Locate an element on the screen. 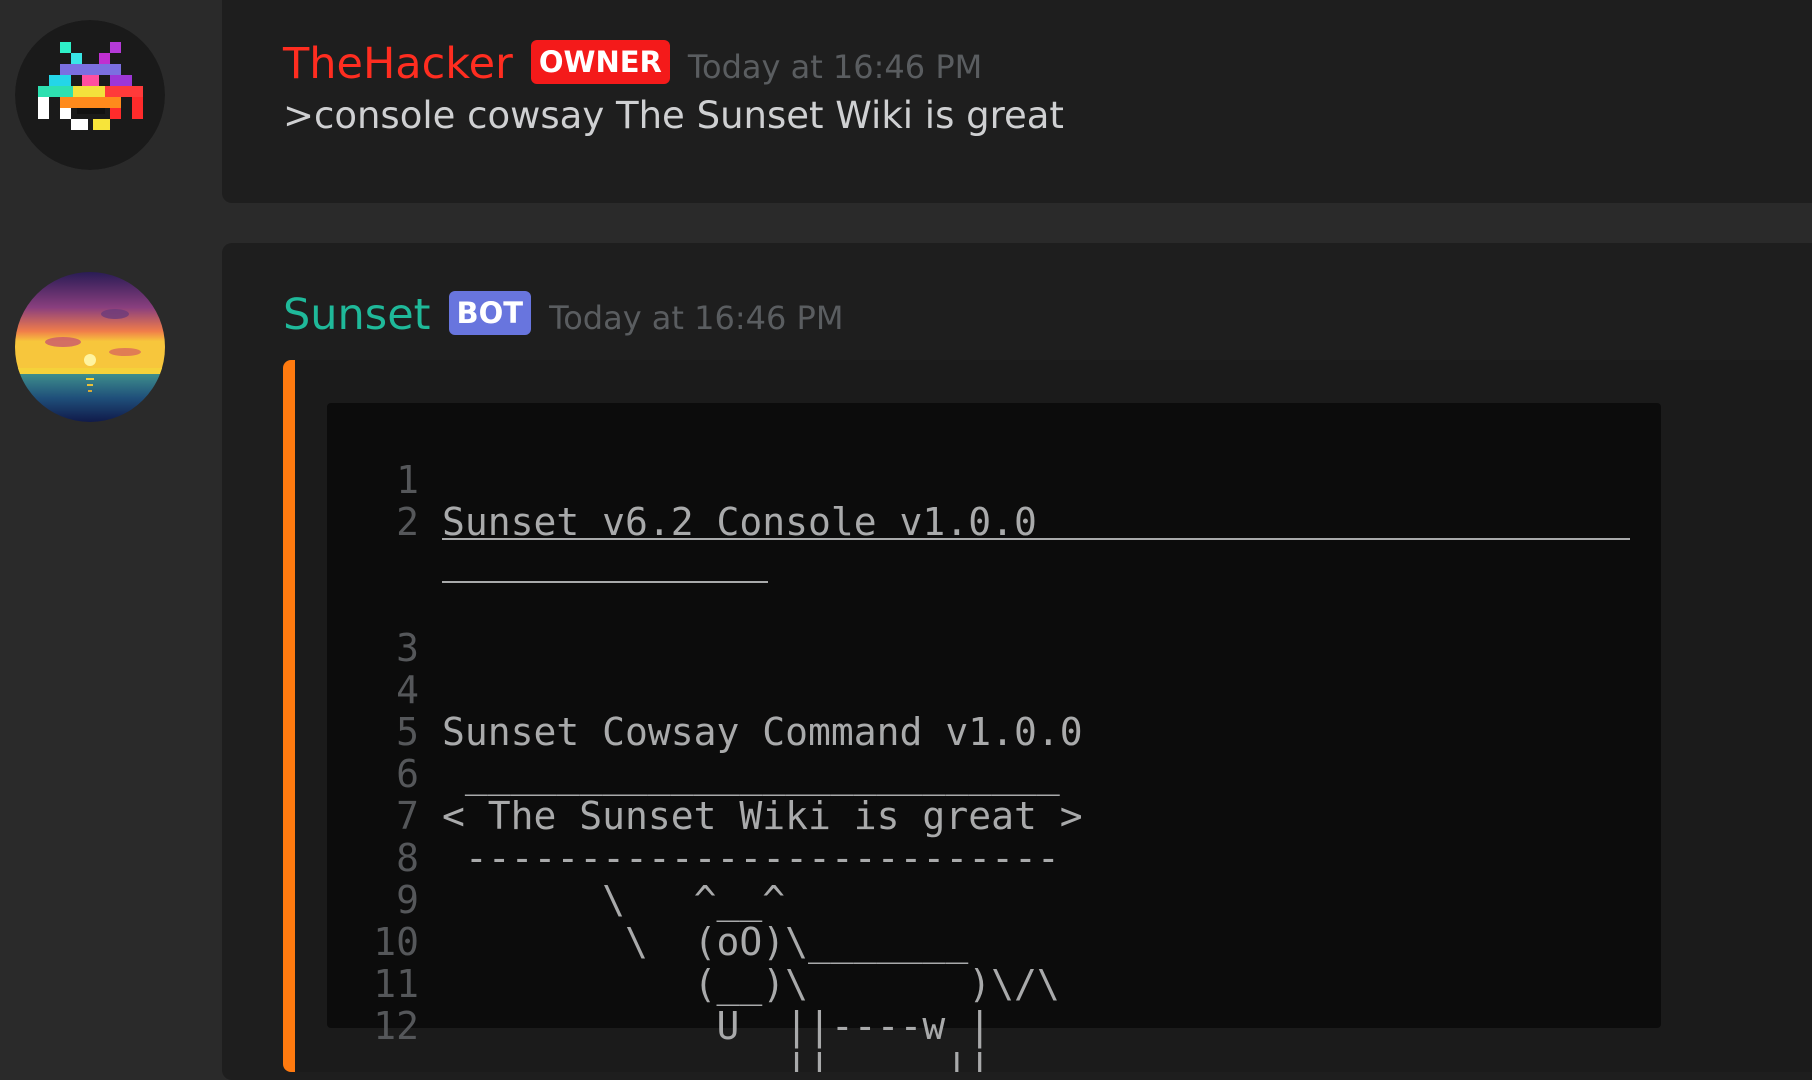 The image size is (1812, 1080). code-line: 9 \ (oO)\_______ is located at coordinates (647, 900).